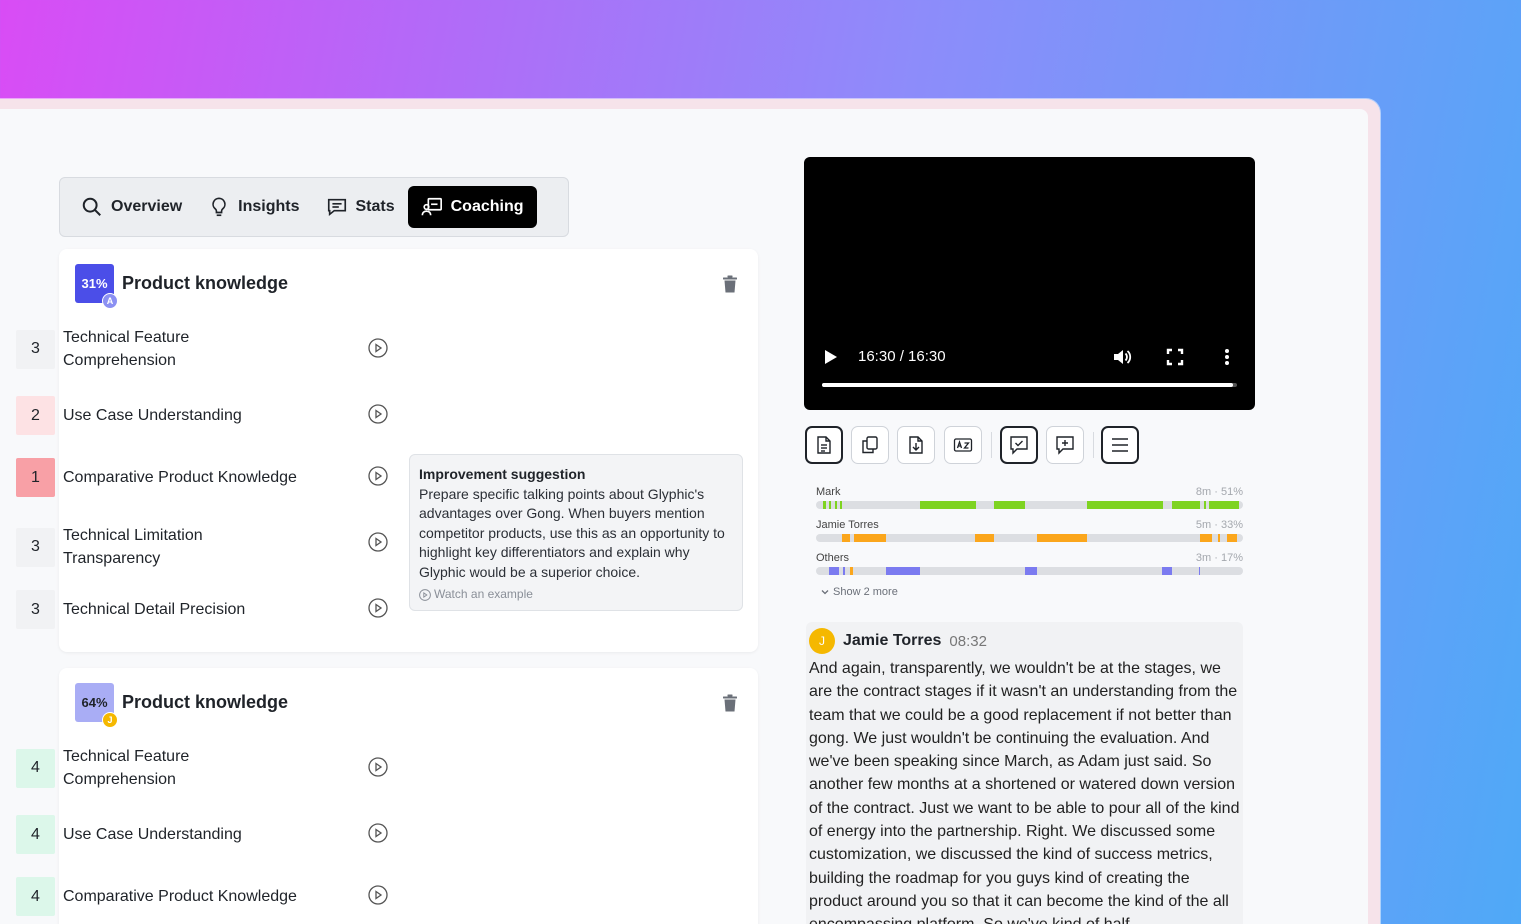 This screenshot has height=924, width=1521. Describe the element at coordinates (110, 720) in the screenshot. I see `avatar: J` at that location.